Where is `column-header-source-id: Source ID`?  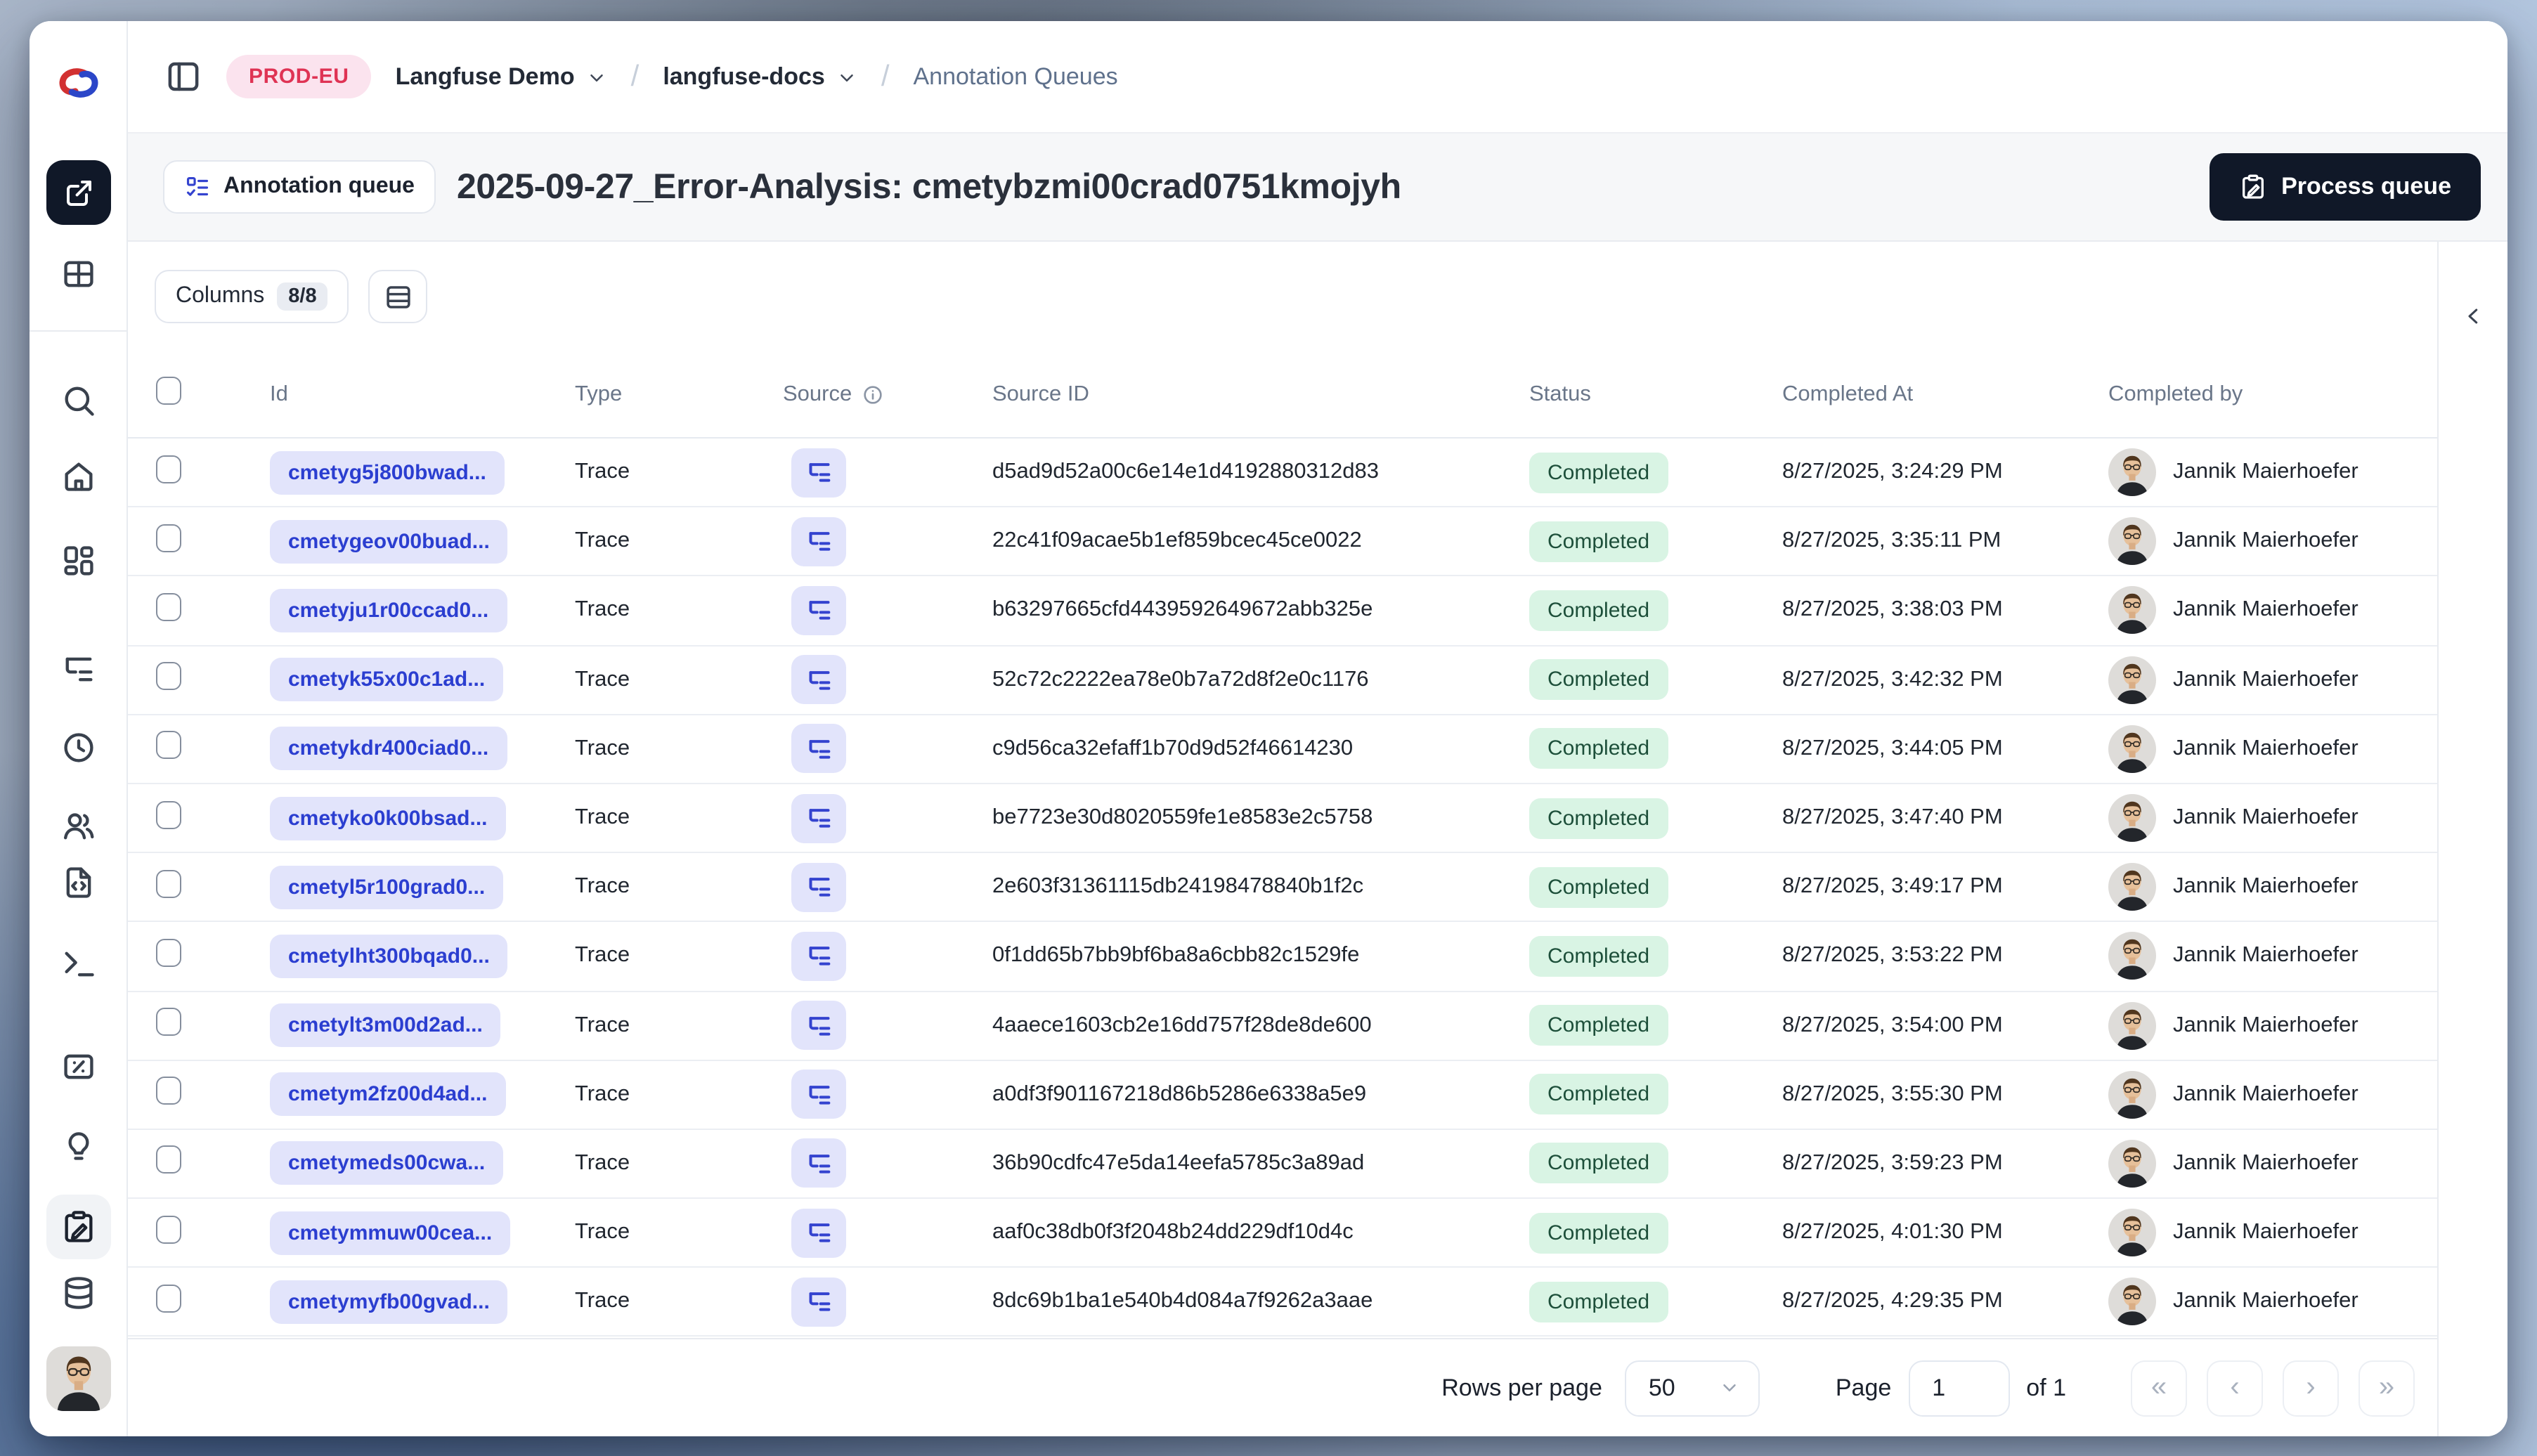 column-header-source-id: Source ID is located at coordinates (1261, 395).